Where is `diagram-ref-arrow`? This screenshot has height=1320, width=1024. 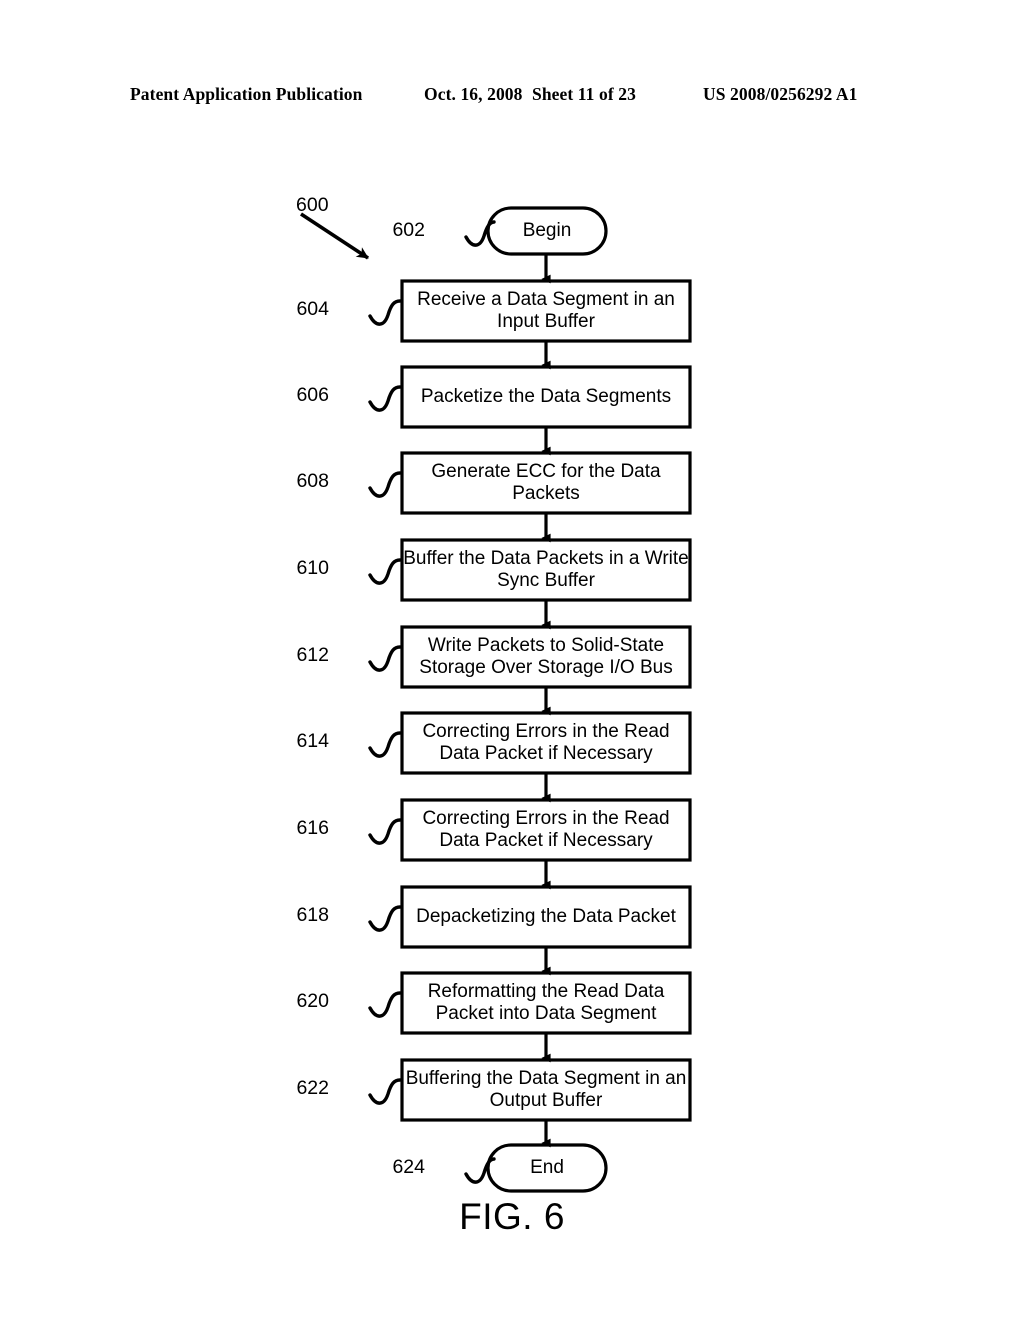
diagram-ref-arrow is located at coordinates (334, 236).